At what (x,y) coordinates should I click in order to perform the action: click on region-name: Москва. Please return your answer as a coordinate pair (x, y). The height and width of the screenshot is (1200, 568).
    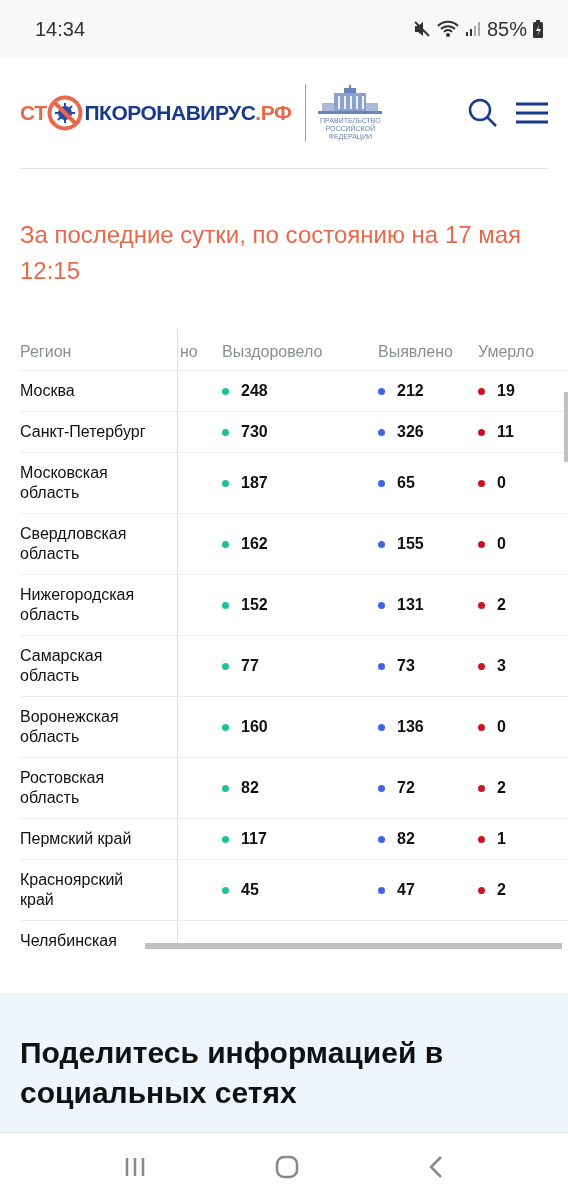
    Looking at the image, I should click on (48, 391).